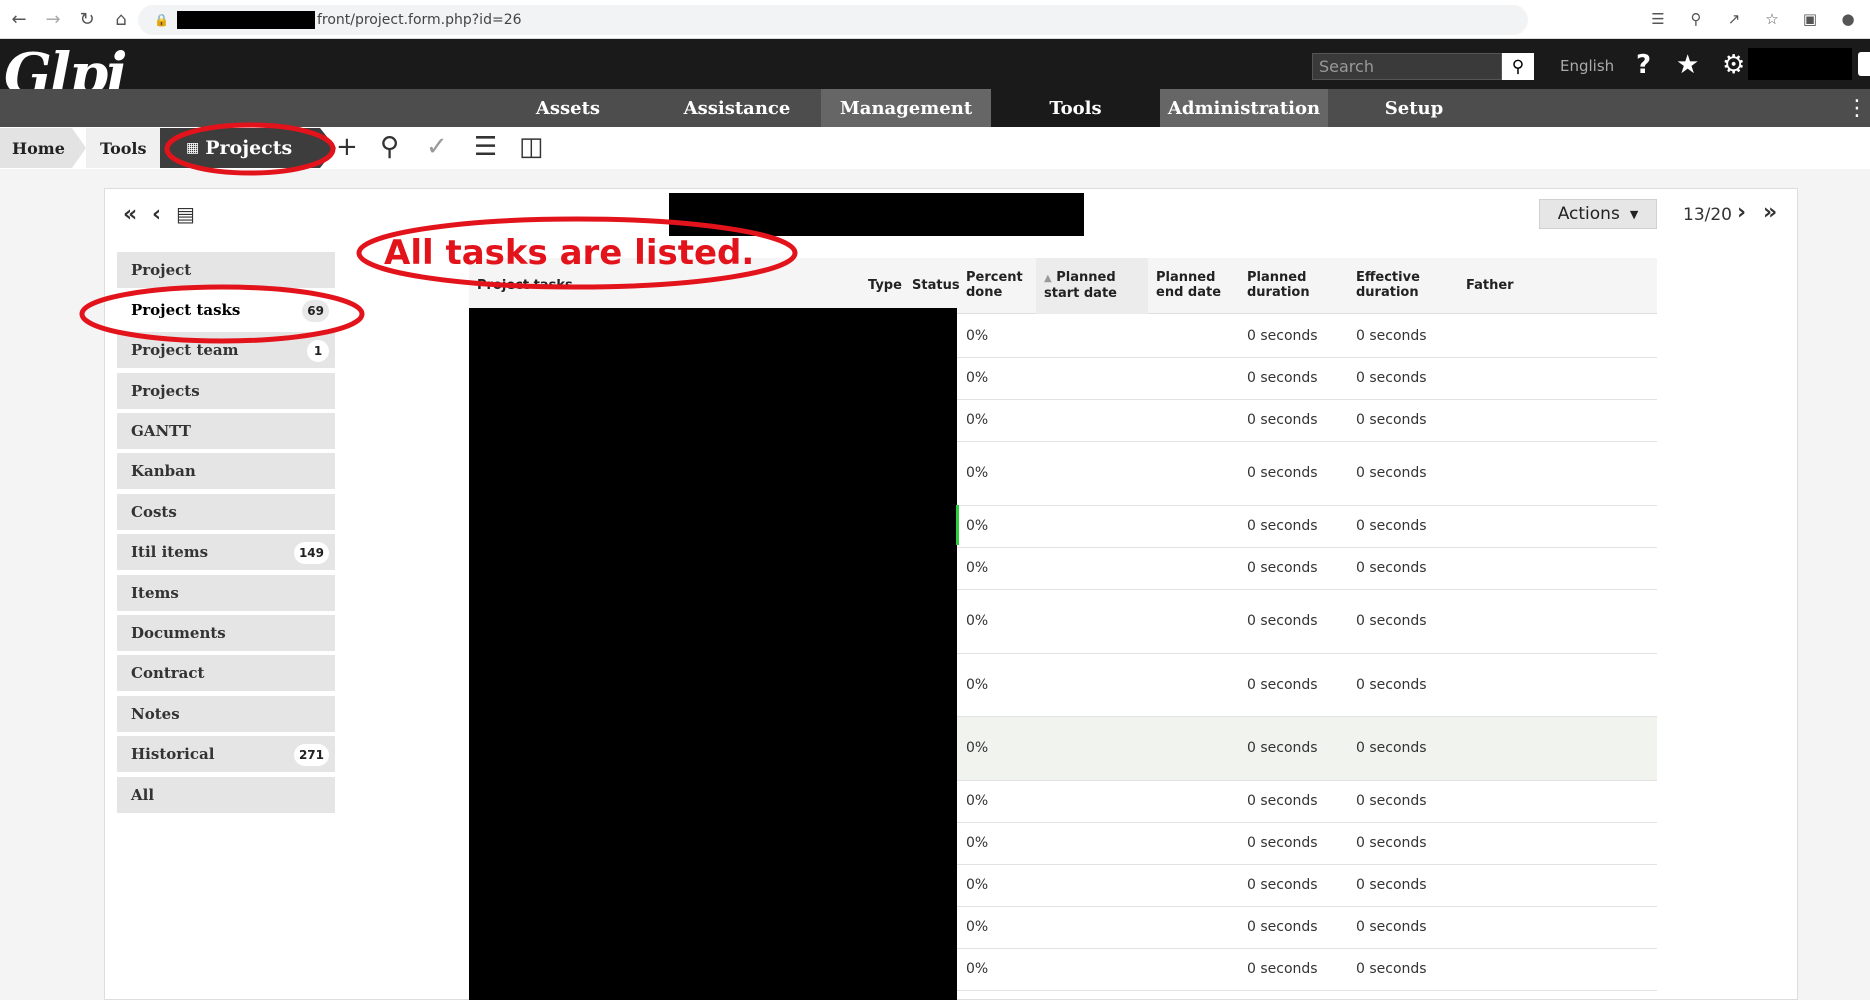 The image size is (1870, 1000). What do you see at coordinates (315, 311) in the screenshot?
I see `count-badge: 69` at bounding box center [315, 311].